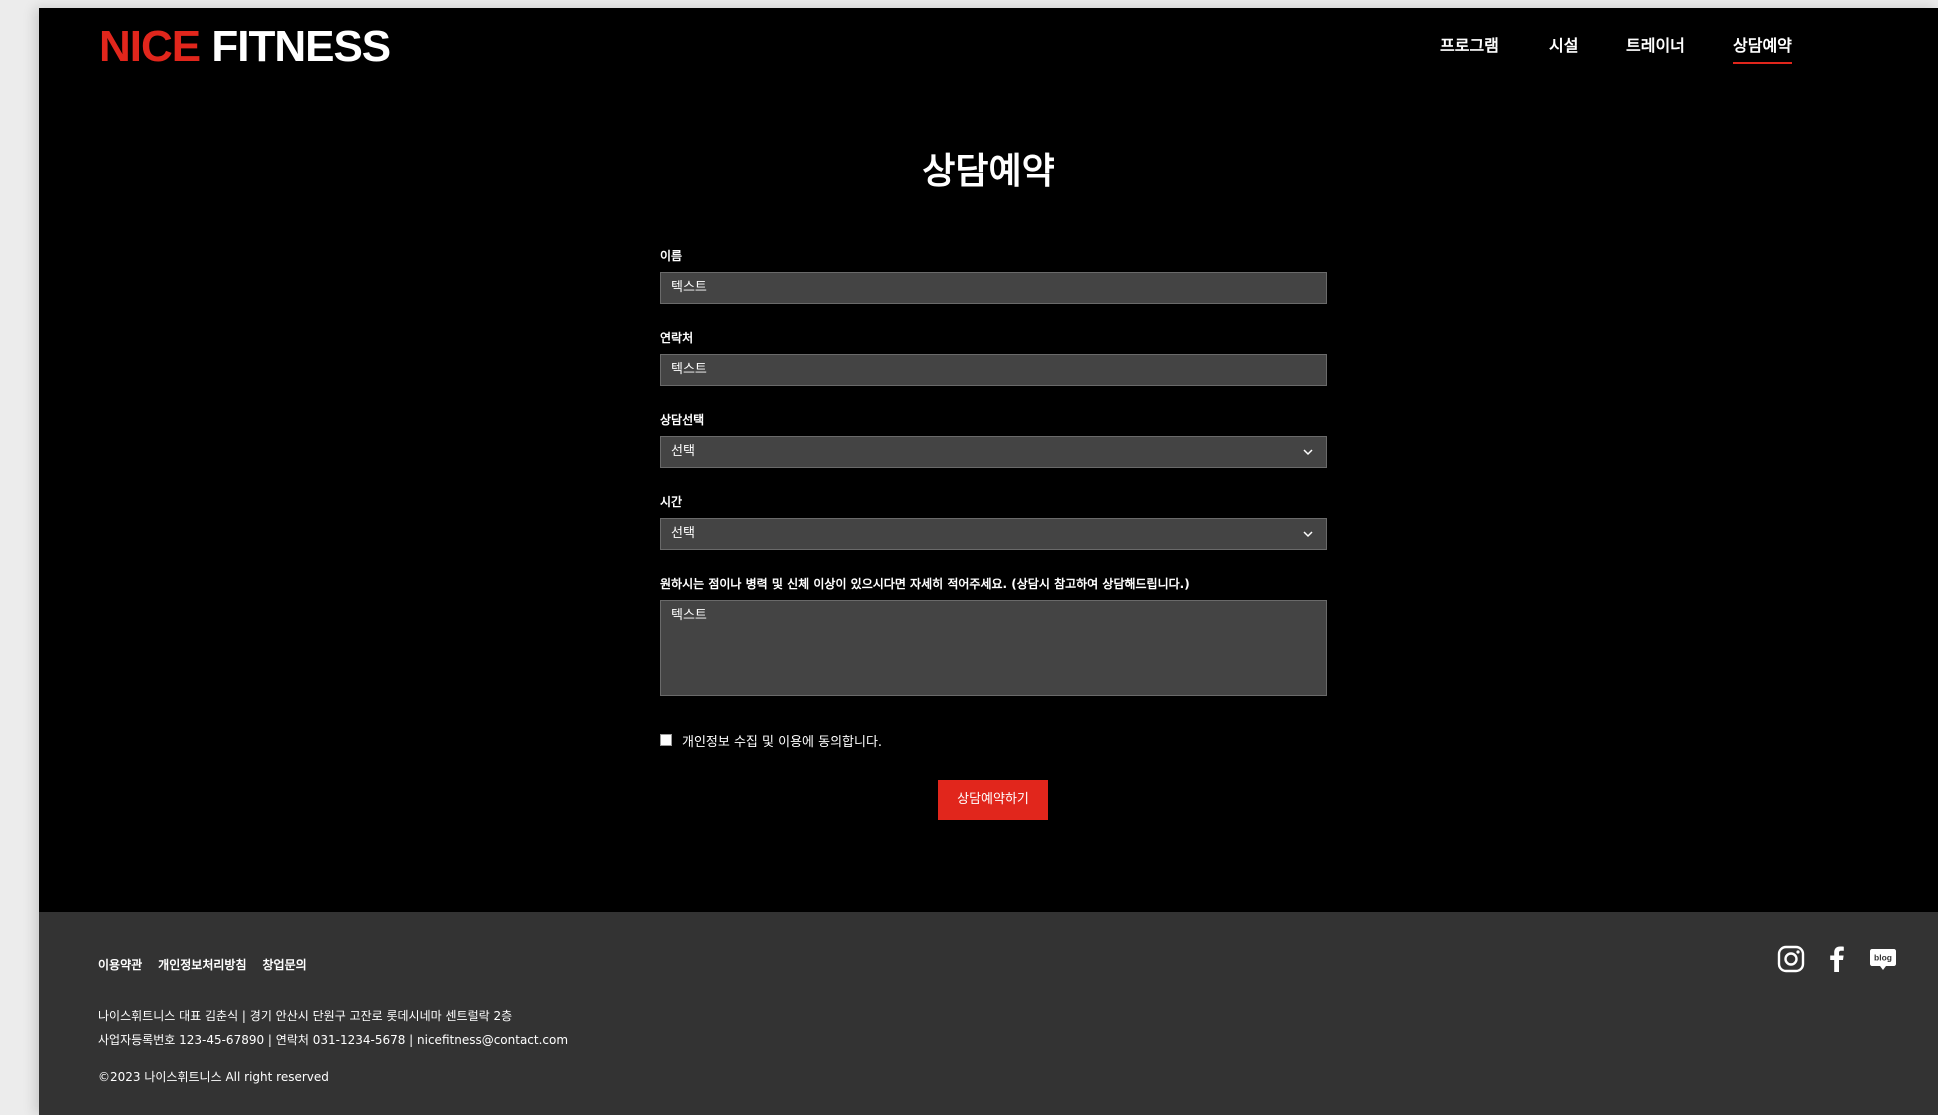 This screenshot has height=1115, width=1938. I want to click on consult-type-select: 선택, so click(993, 452).